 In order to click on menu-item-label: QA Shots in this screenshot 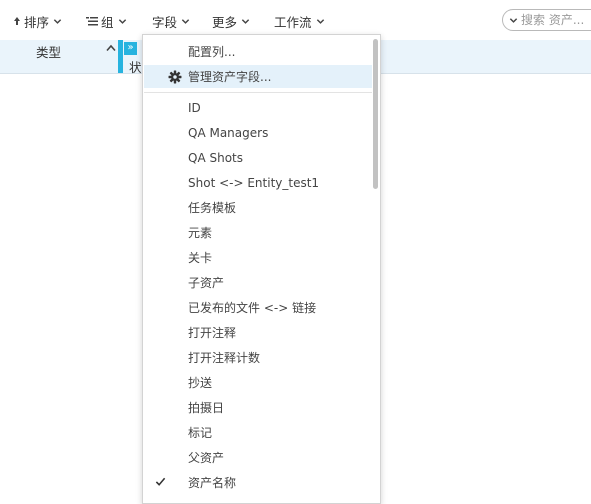, I will do `click(215, 157)`.